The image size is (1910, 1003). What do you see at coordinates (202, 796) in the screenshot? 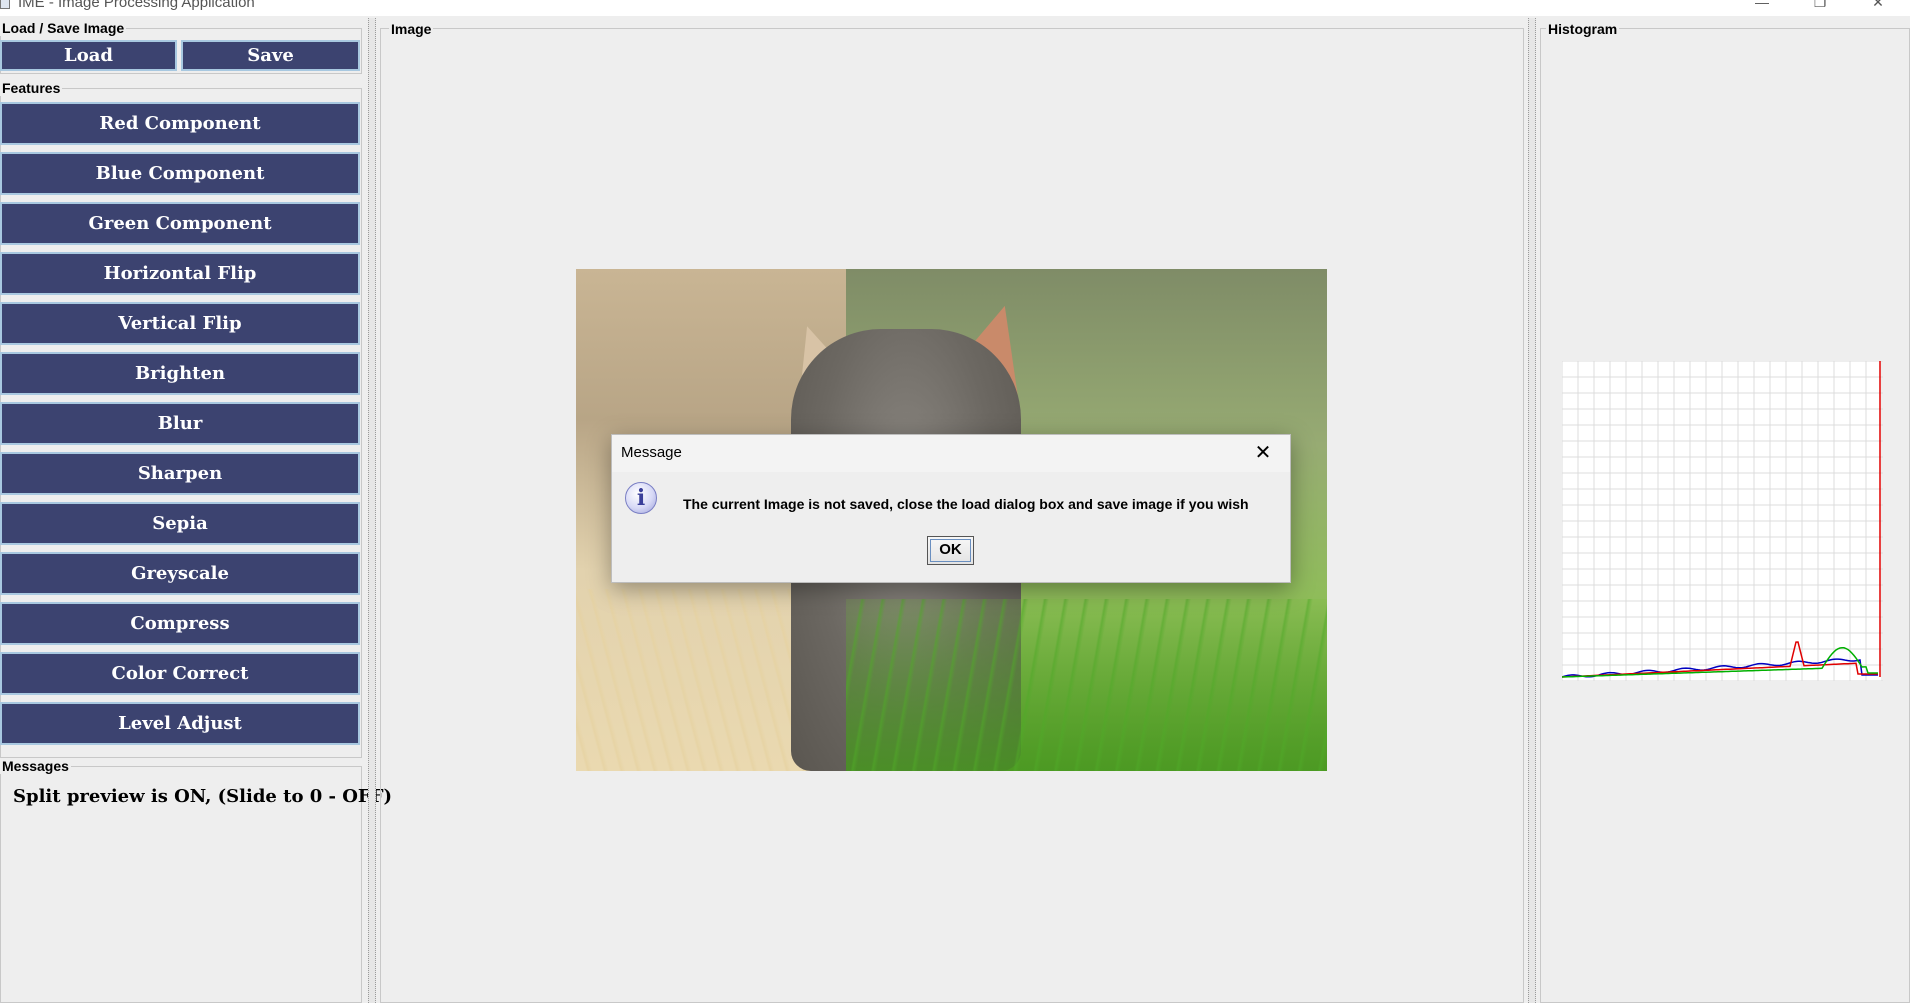
I see `status-message: Split preview is ON, (Slide to 0 - OFF)` at bounding box center [202, 796].